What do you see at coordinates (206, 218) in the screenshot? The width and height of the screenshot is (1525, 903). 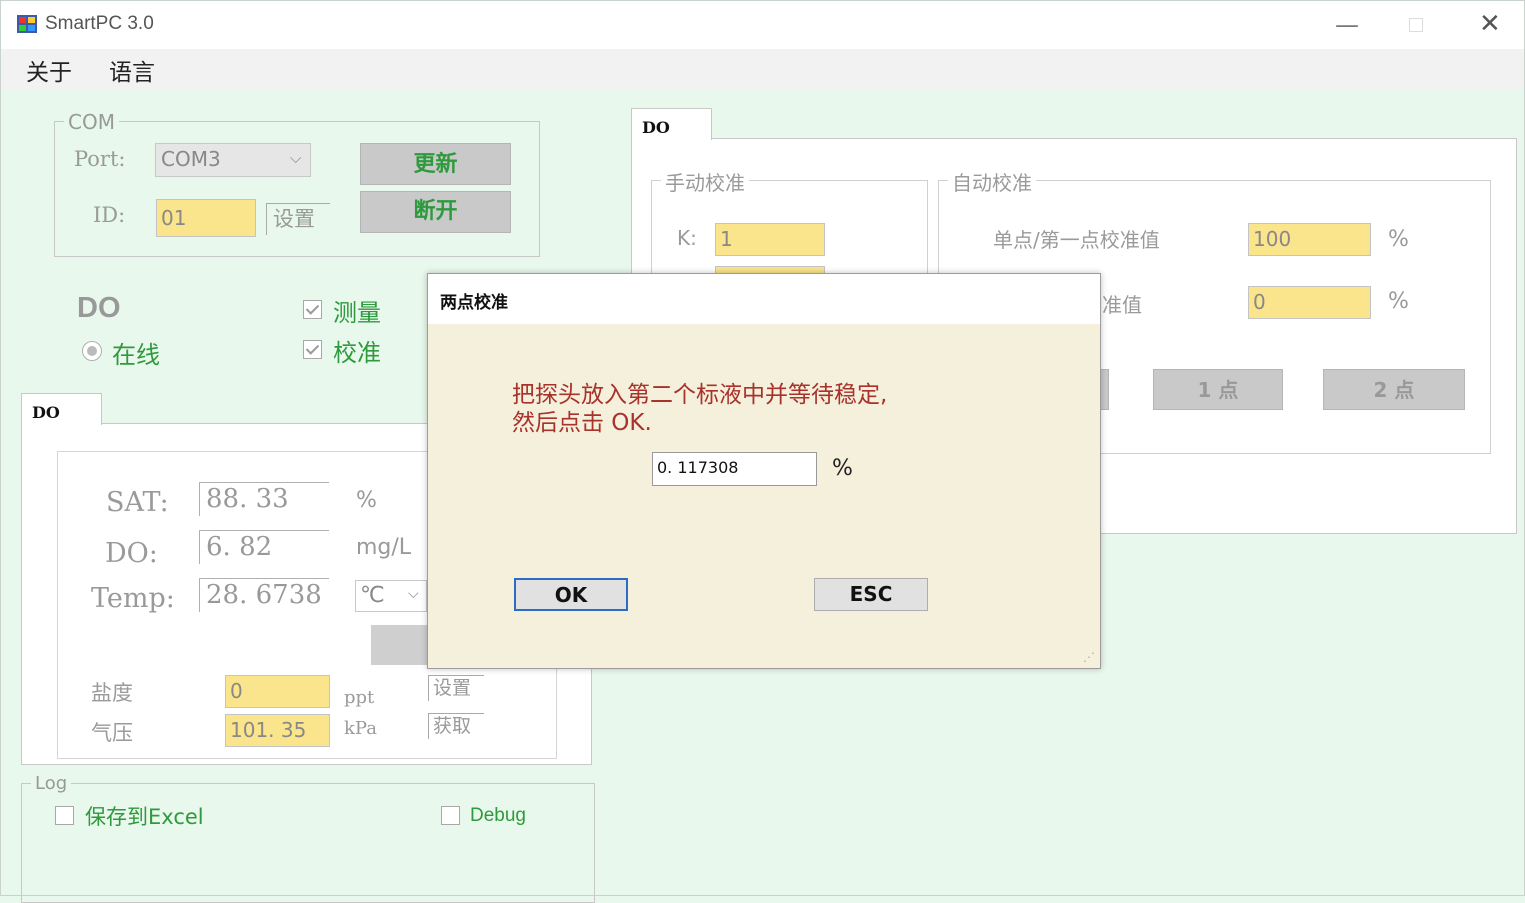 I see `id-input: 01` at bounding box center [206, 218].